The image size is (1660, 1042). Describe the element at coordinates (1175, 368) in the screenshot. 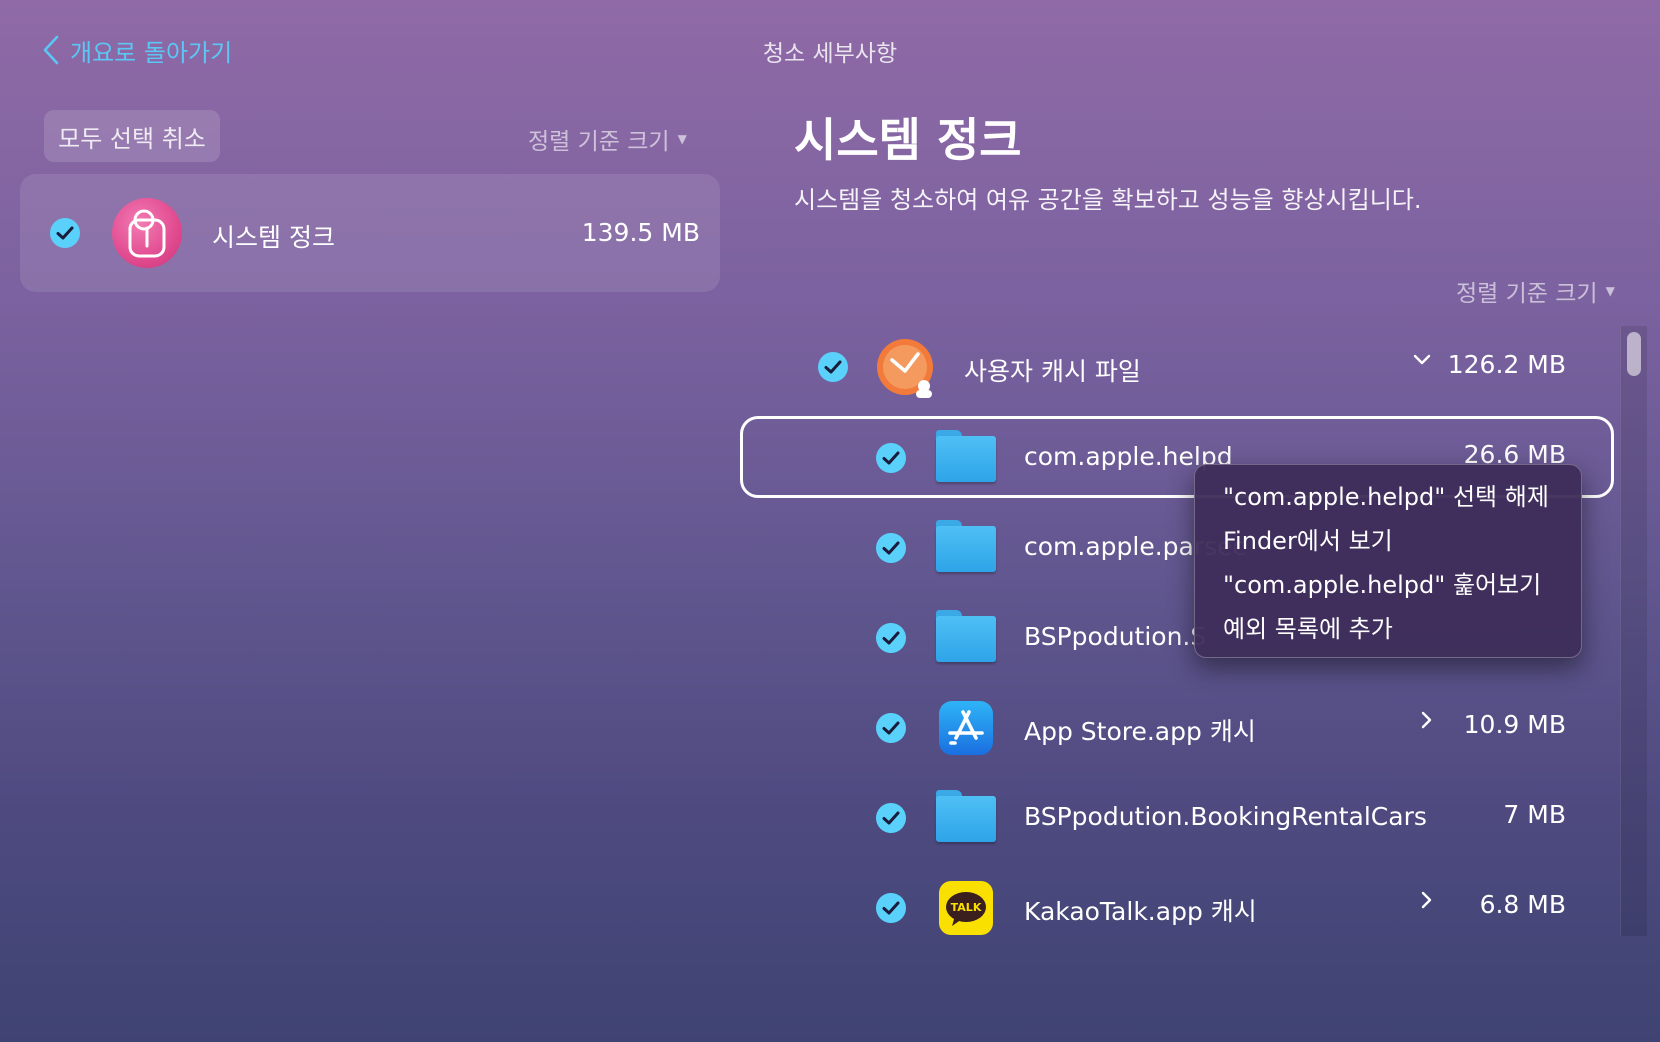

I see `list-item-user-cache: 사용자 캐시 파일 126.2 MB` at that location.